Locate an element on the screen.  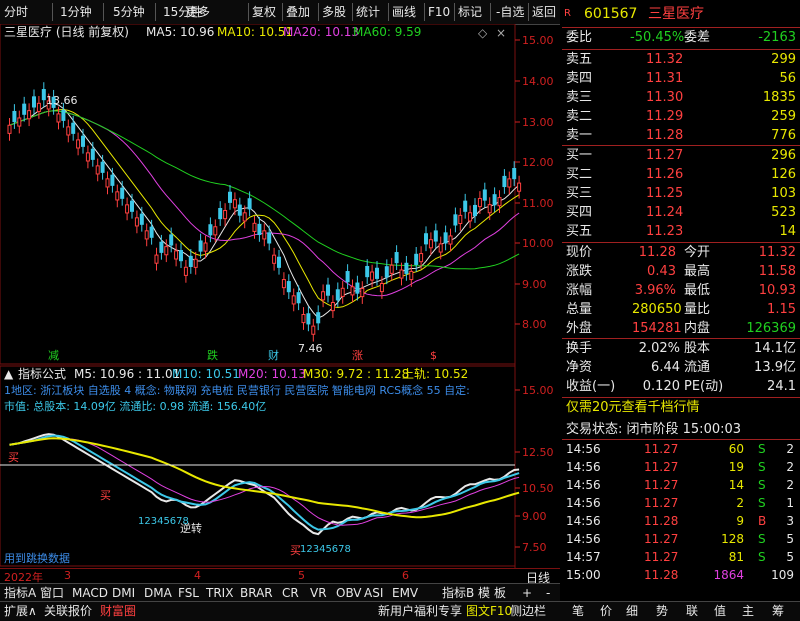
order-book-buy-2: 买三 11.25 103 is located at coordinates (681, 194).